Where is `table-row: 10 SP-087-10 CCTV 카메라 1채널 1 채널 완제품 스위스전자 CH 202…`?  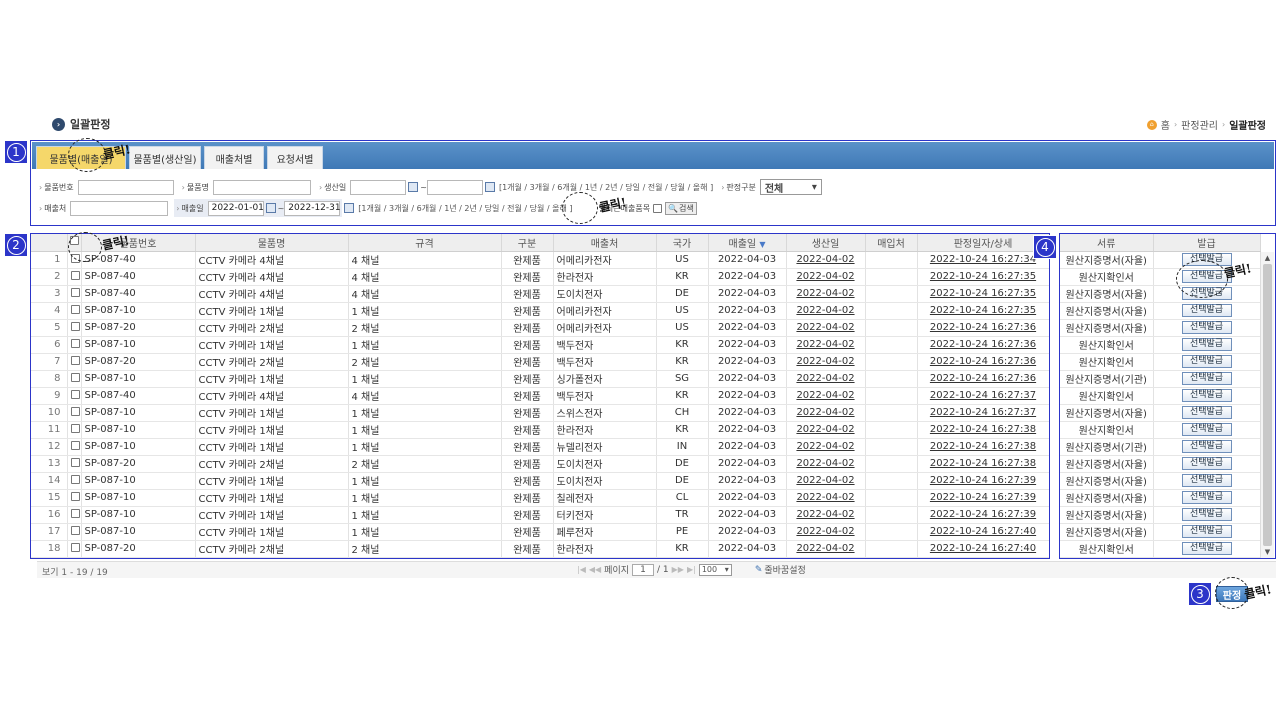 table-row: 10 SP-087-10 CCTV 카메라 1채널 1 채널 완제품 스위스전자 CH 202… is located at coordinates (540, 413).